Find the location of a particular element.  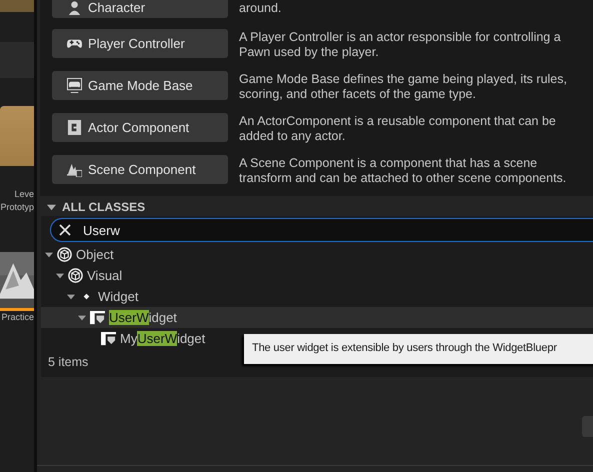

class-name: MyUserWidget is located at coordinates (163, 338).